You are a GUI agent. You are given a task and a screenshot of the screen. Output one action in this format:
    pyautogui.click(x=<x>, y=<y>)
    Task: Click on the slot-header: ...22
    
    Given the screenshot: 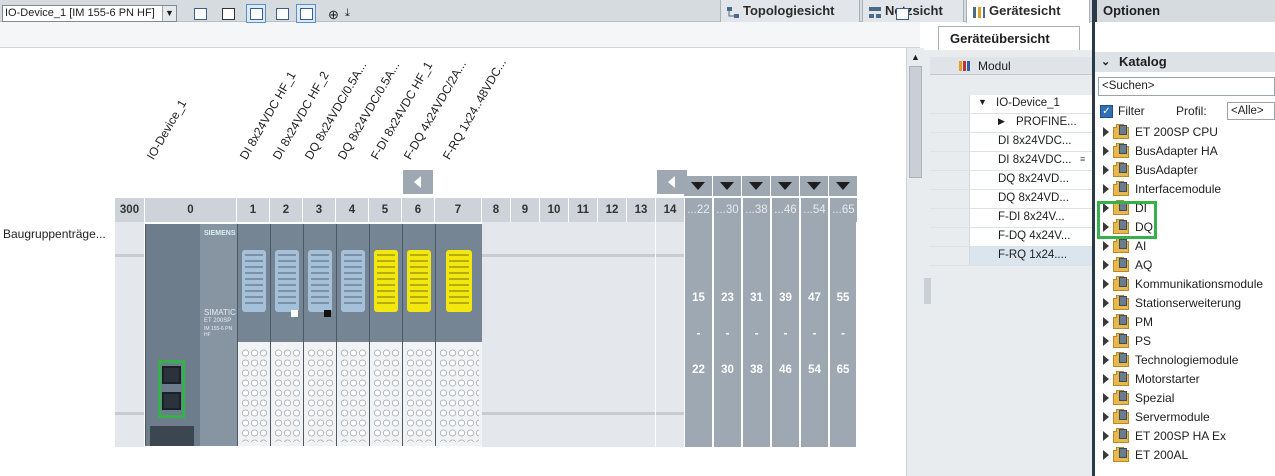 What is the action you would take?
    pyautogui.click(x=699, y=210)
    